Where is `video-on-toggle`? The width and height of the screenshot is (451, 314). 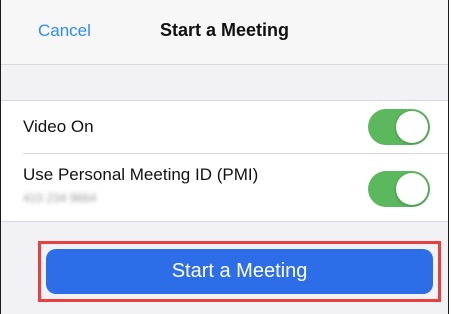
video-on-toggle is located at coordinates (399, 127).